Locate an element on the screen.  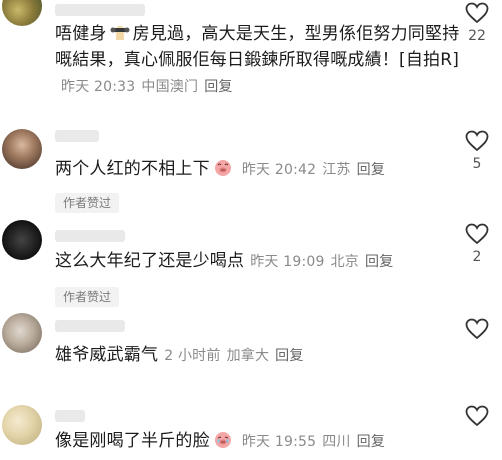
comment-meta: 昨天 20:33 中国澳门 回复 is located at coordinates (147, 87).